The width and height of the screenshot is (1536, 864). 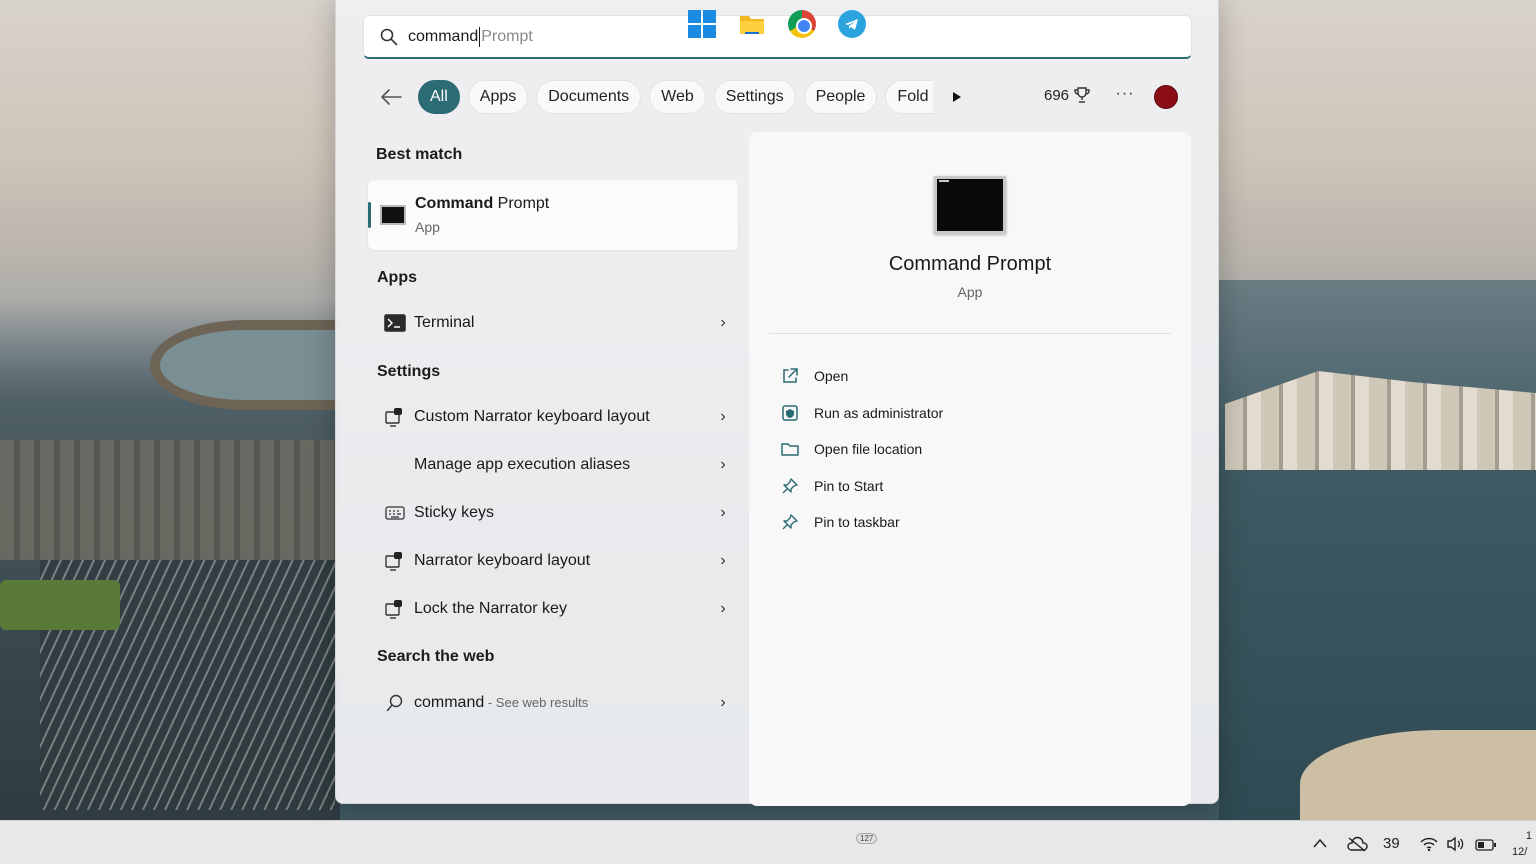 I want to click on selection-indicator, so click(x=369, y=215).